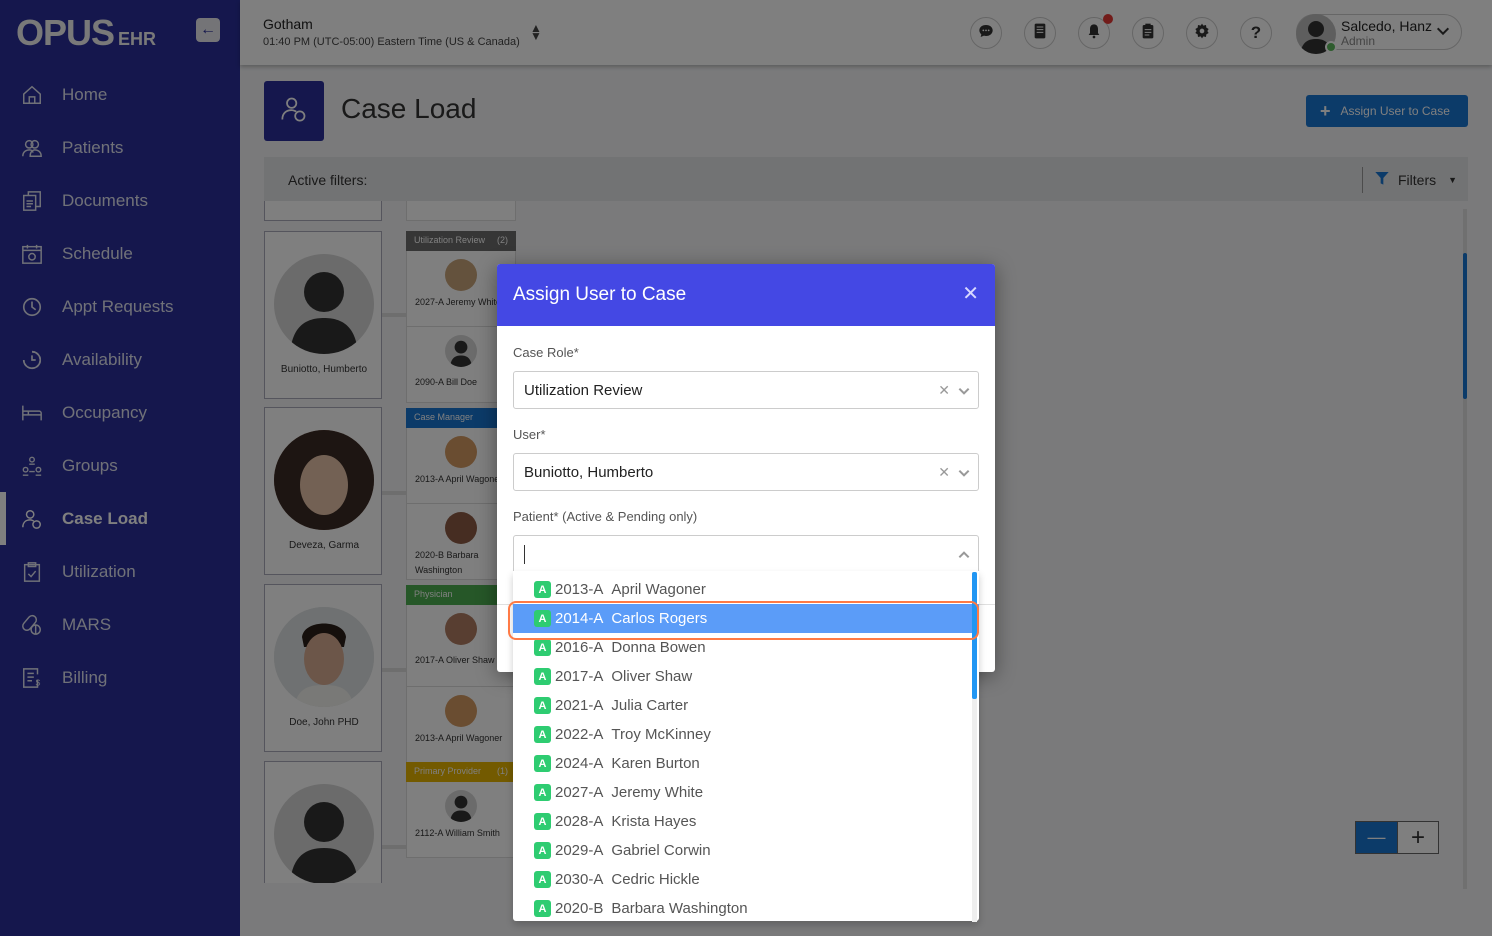 This screenshot has width=1492, height=936. I want to click on text-cursor, so click(524, 554).